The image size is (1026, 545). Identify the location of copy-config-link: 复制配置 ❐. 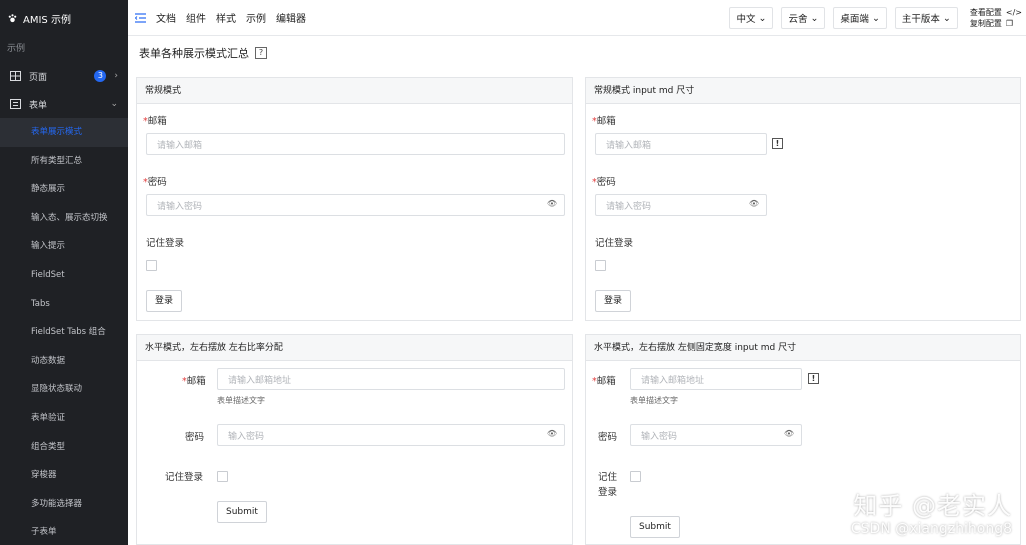
(996, 23).